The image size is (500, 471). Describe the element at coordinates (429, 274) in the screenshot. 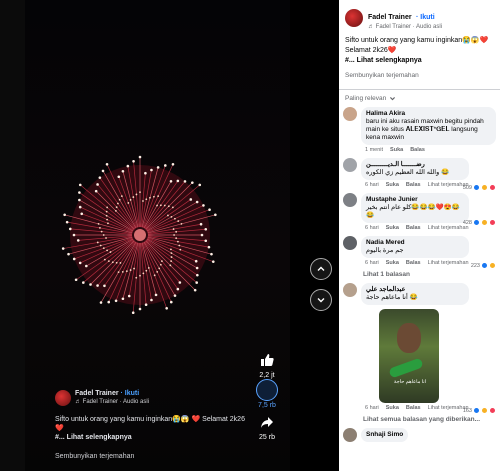

I see `view-replies-link: Lihat 1 balasan` at that location.